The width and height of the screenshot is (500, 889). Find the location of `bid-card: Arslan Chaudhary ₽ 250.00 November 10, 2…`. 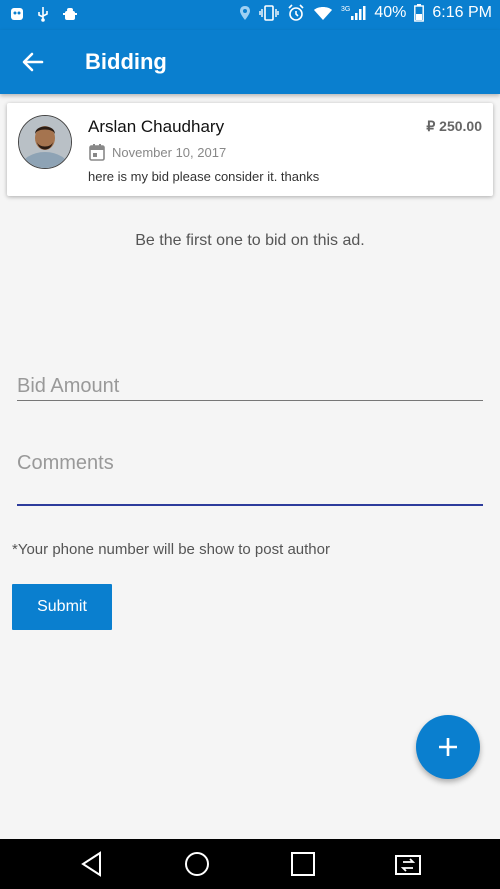

bid-card: Arslan Chaudhary ₽ 250.00 November 10, 2… is located at coordinates (250, 149).